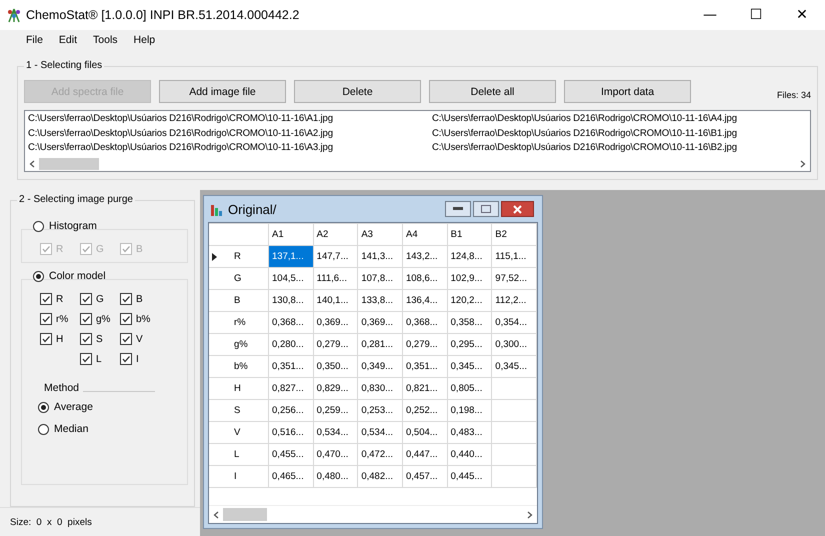 Image resolution: width=825 pixels, height=536 pixels. Describe the element at coordinates (802, 15) in the screenshot. I see `close-button: ✕` at that location.